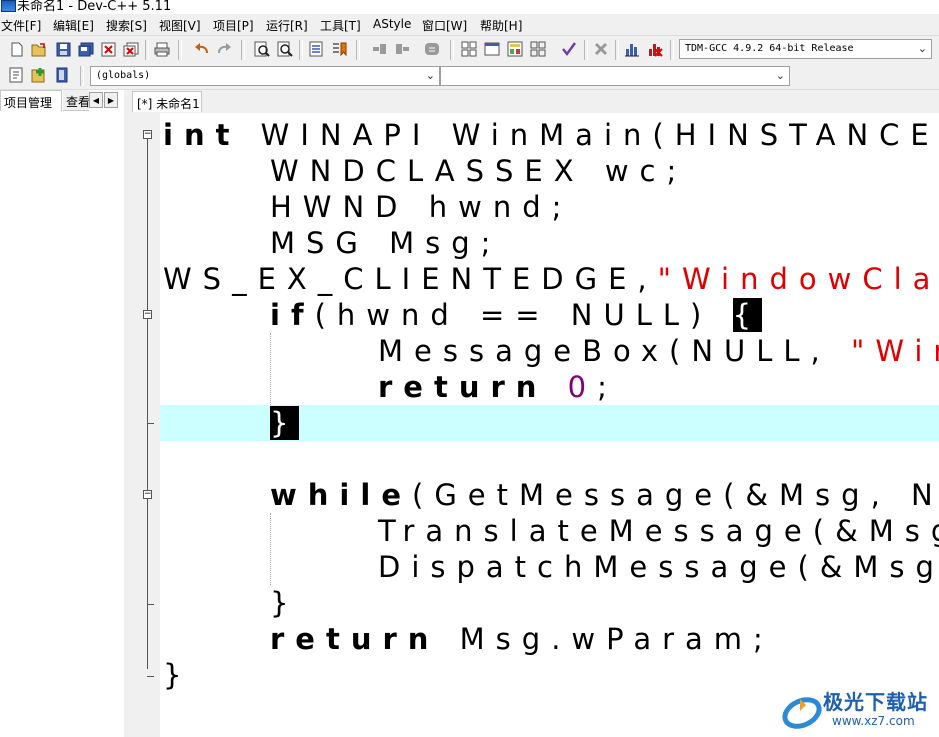 Image resolution: width=939 pixels, height=737 pixels. What do you see at coordinates (873, 721) in the screenshot?
I see `watermark-url: www.xz7.com` at bounding box center [873, 721].